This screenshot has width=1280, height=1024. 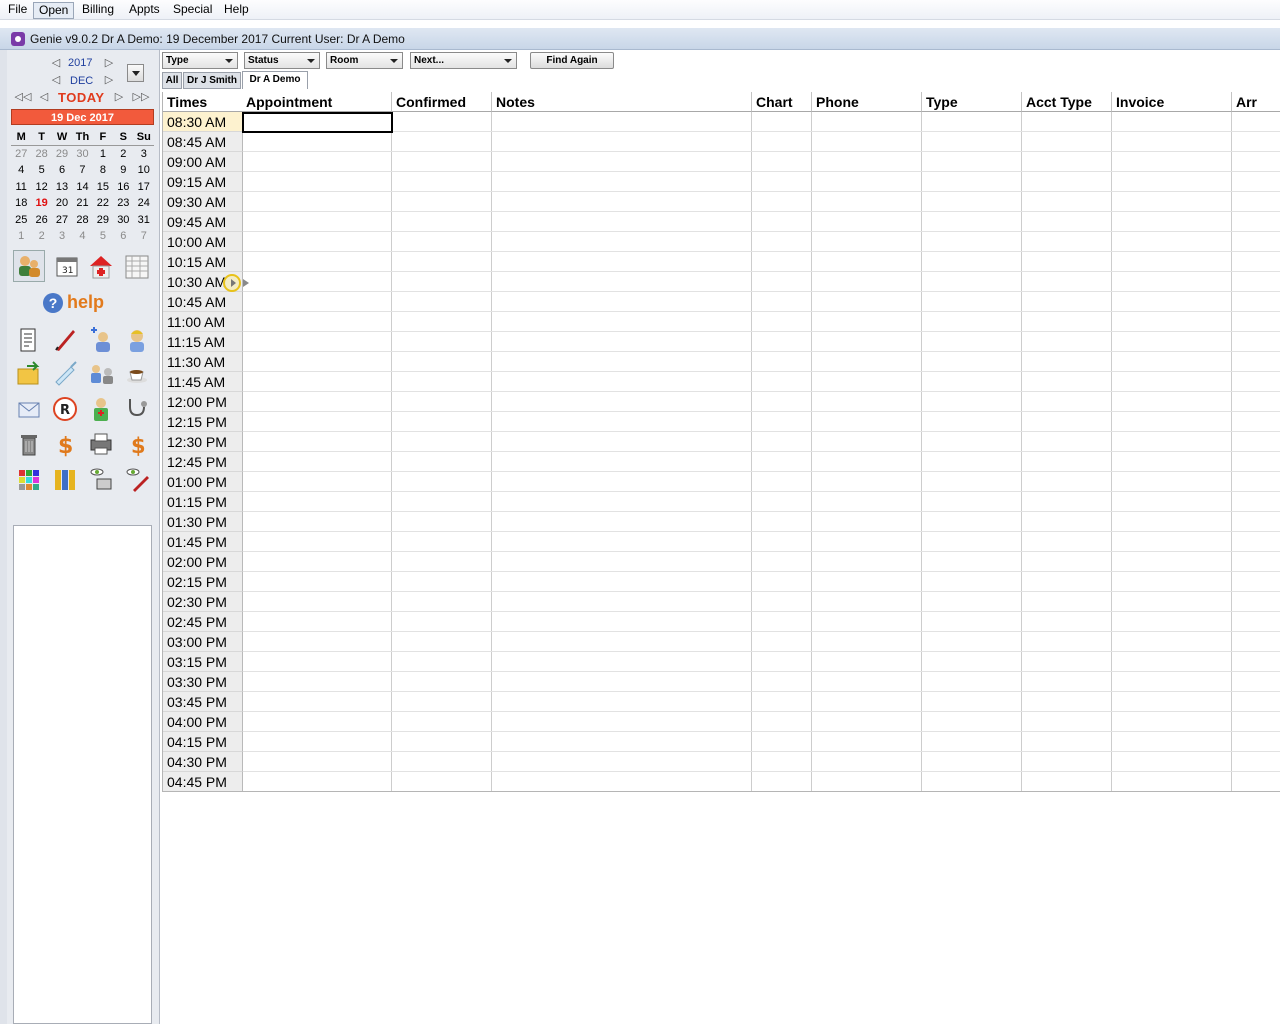 I want to click on find-again-button: Find Again, so click(x=572, y=60).